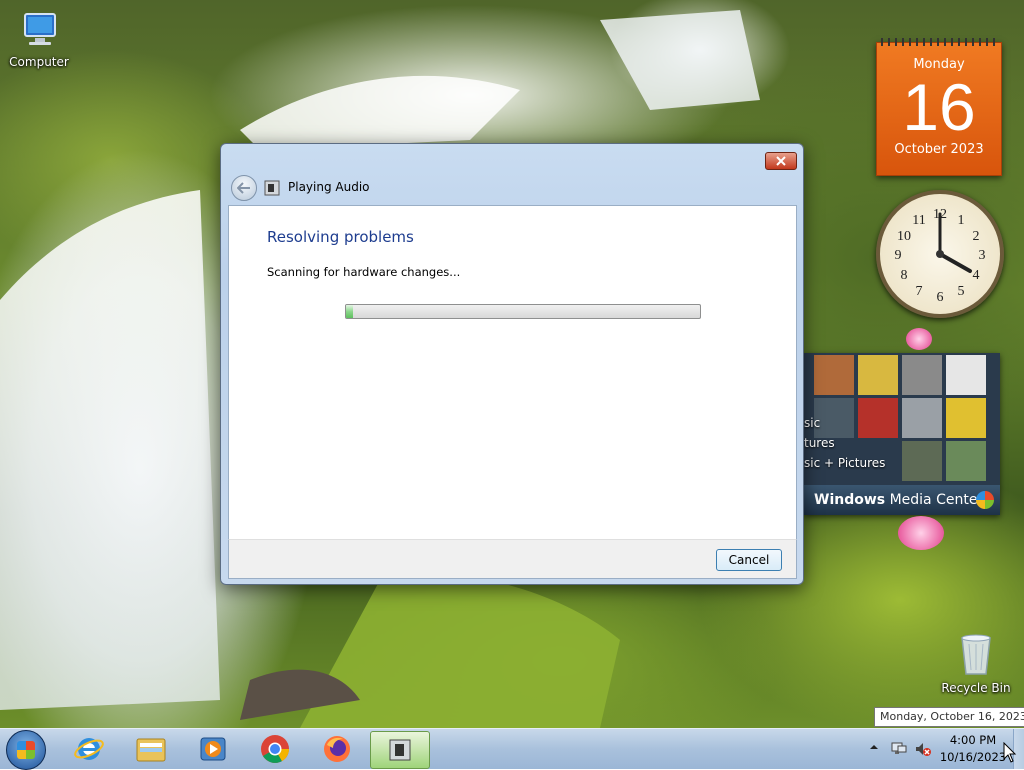  I want to click on taskbar-mozilla-firefox, so click(337, 749).